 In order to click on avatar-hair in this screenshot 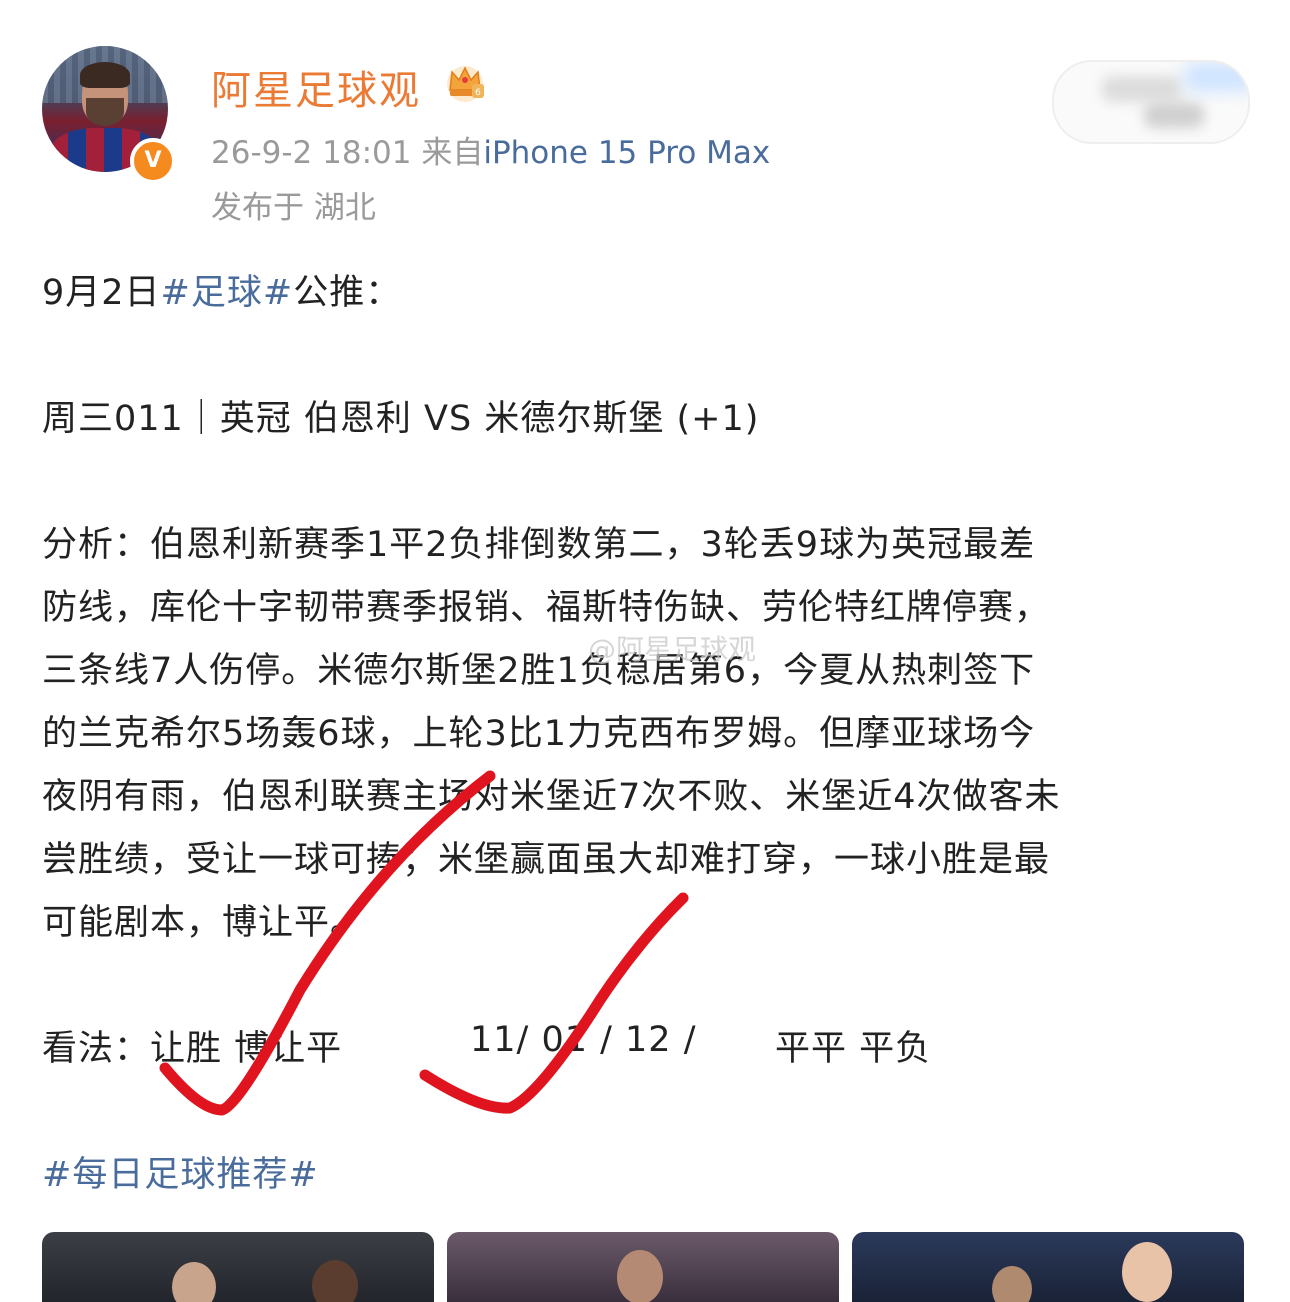, I will do `click(105, 75)`.